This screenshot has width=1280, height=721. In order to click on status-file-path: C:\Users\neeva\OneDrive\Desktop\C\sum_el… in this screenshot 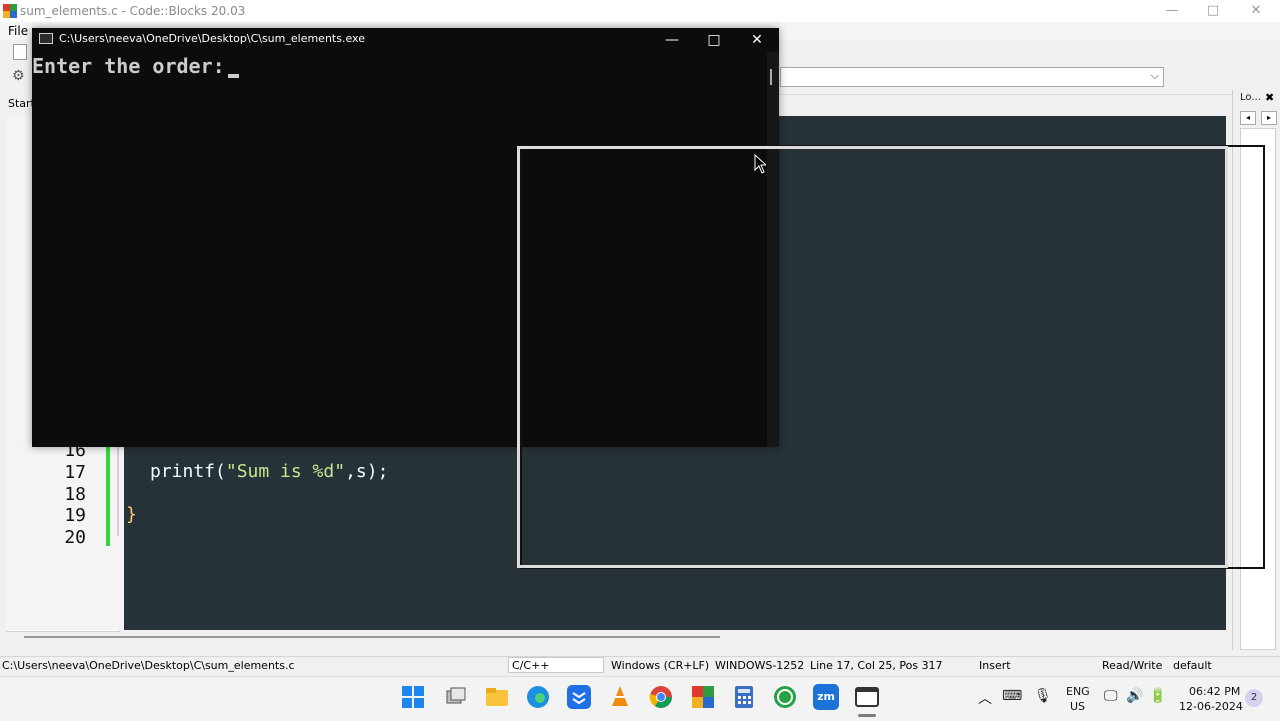, I will do `click(148, 665)`.